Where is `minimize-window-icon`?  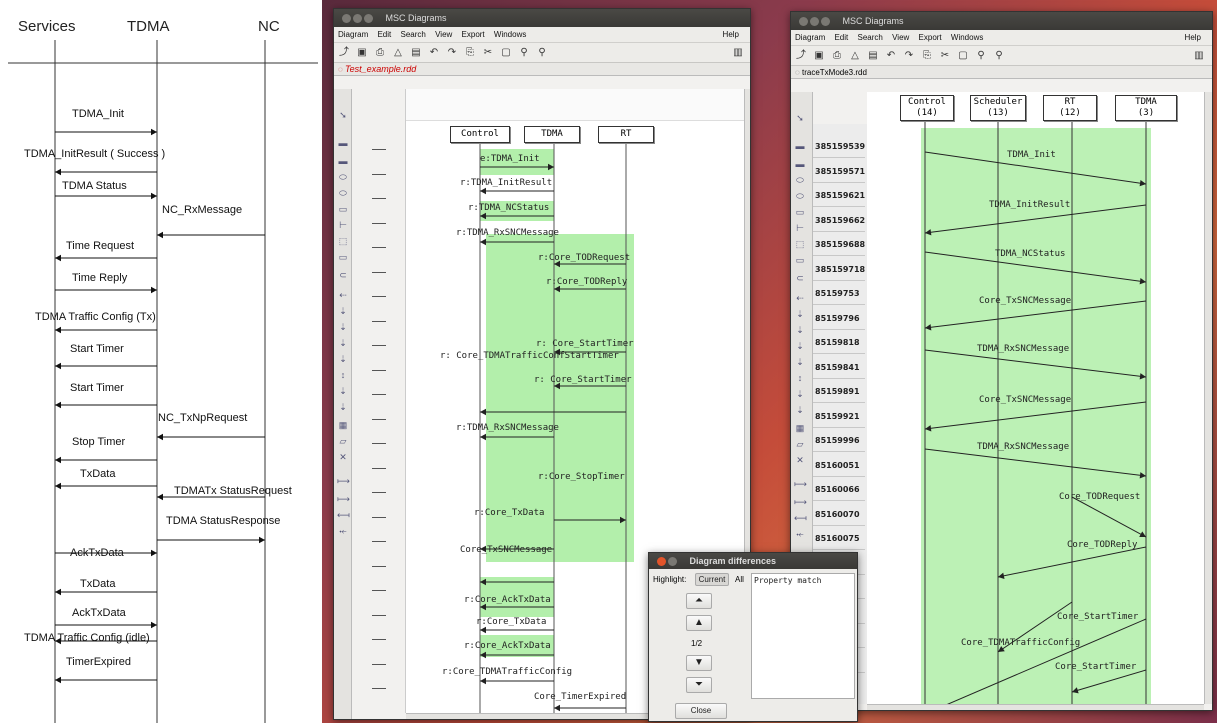
minimize-window-icon is located at coordinates (814, 22).